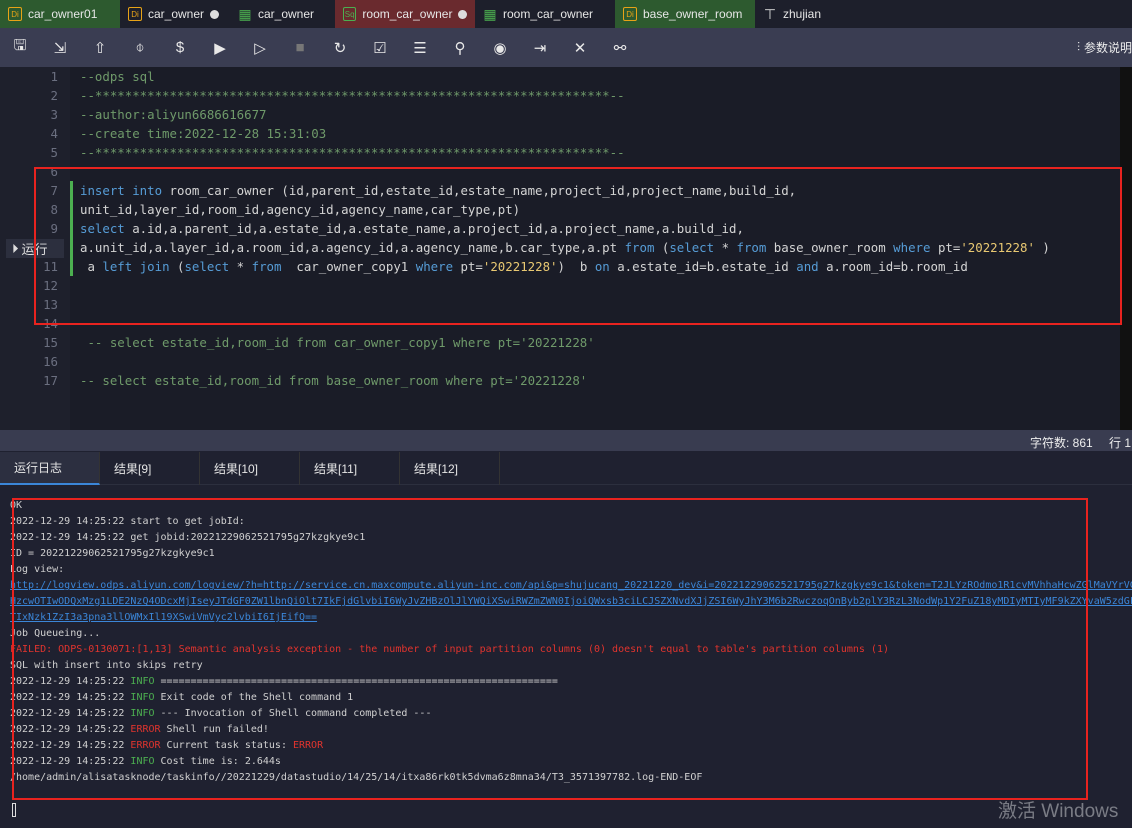 Image resolution: width=1132 pixels, height=828 pixels. What do you see at coordinates (50, 380) in the screenshot?
I see `line-number: 17` at bounding box center [50, 380].